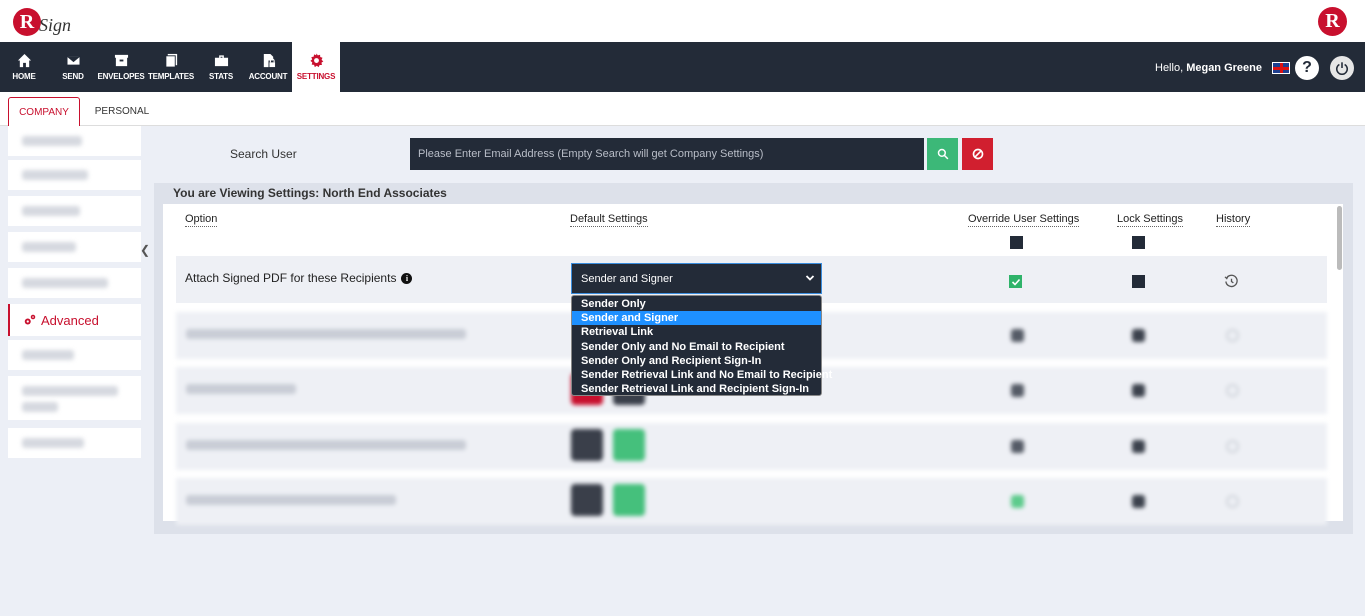 The image size is (1365, 616). I want to click on nav-home-label: HOME, so click(24, 76).